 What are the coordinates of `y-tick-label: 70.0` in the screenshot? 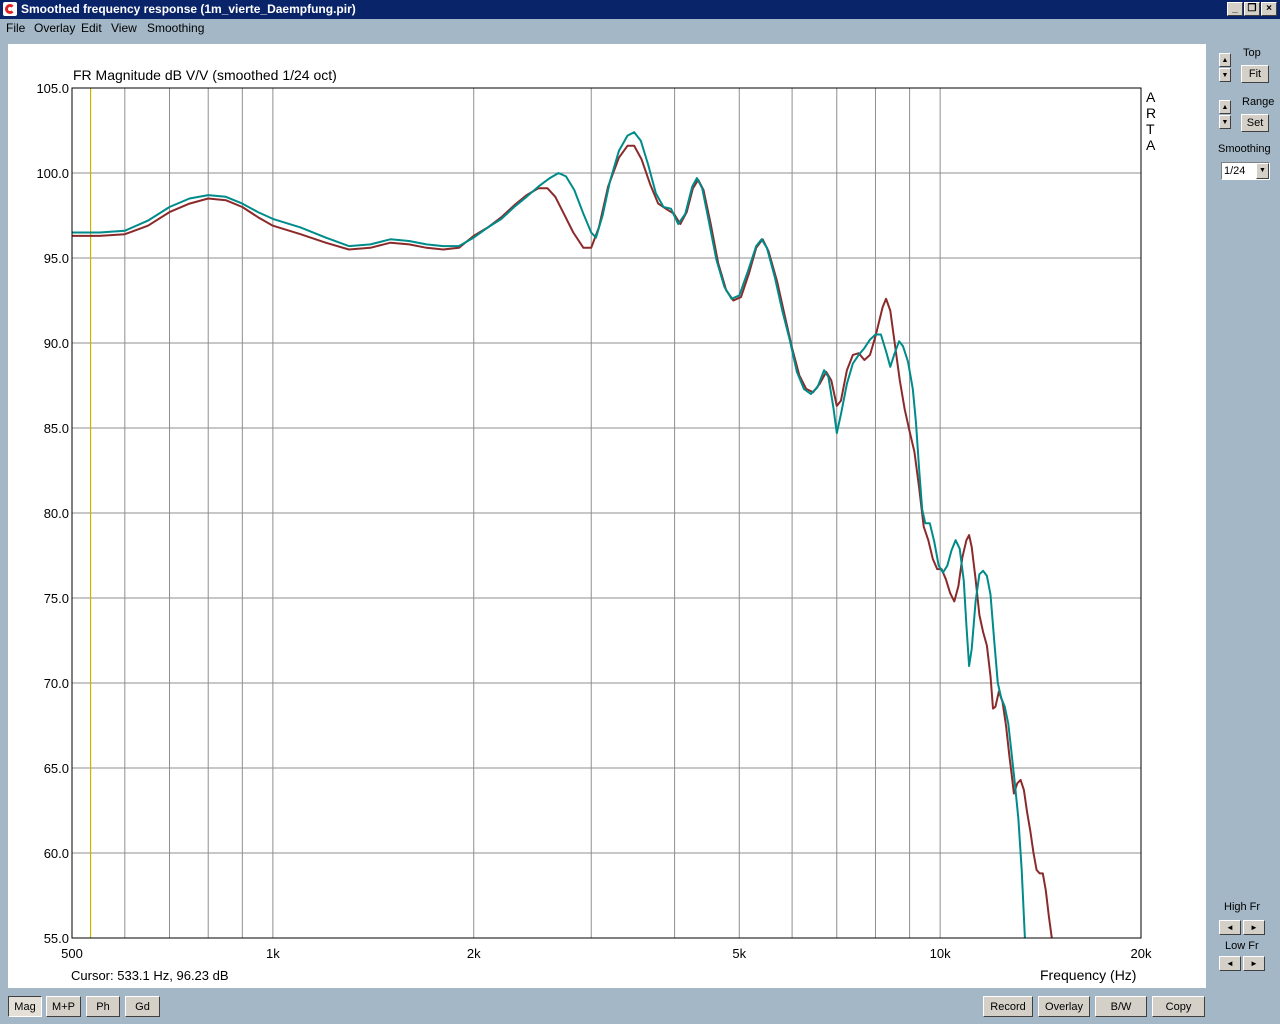 It's located at (56, 683).